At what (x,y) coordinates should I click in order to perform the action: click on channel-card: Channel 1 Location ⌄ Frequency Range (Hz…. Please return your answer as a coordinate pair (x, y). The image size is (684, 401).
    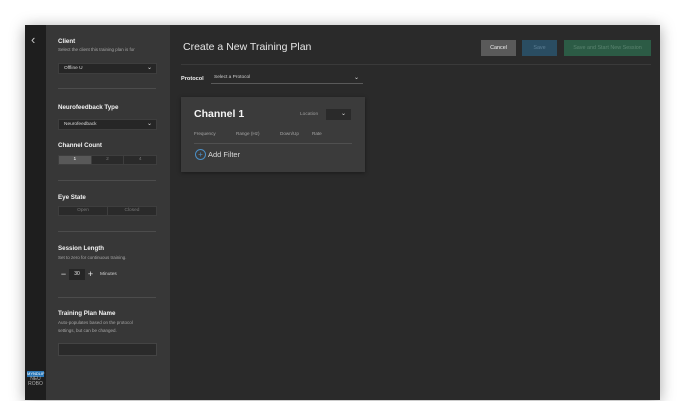
    Looking at the image, I should click on (273, 134).